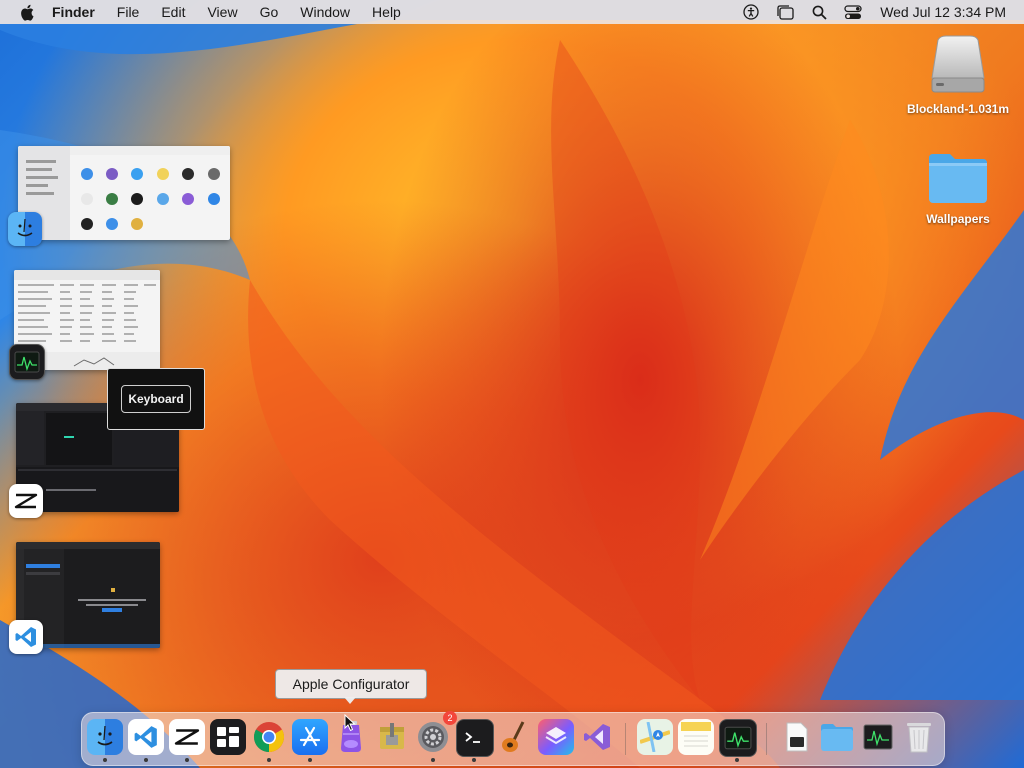  Describe the element at coordinates (655, 737) in the screenshot. I see `dock-maps-icon` at that location.